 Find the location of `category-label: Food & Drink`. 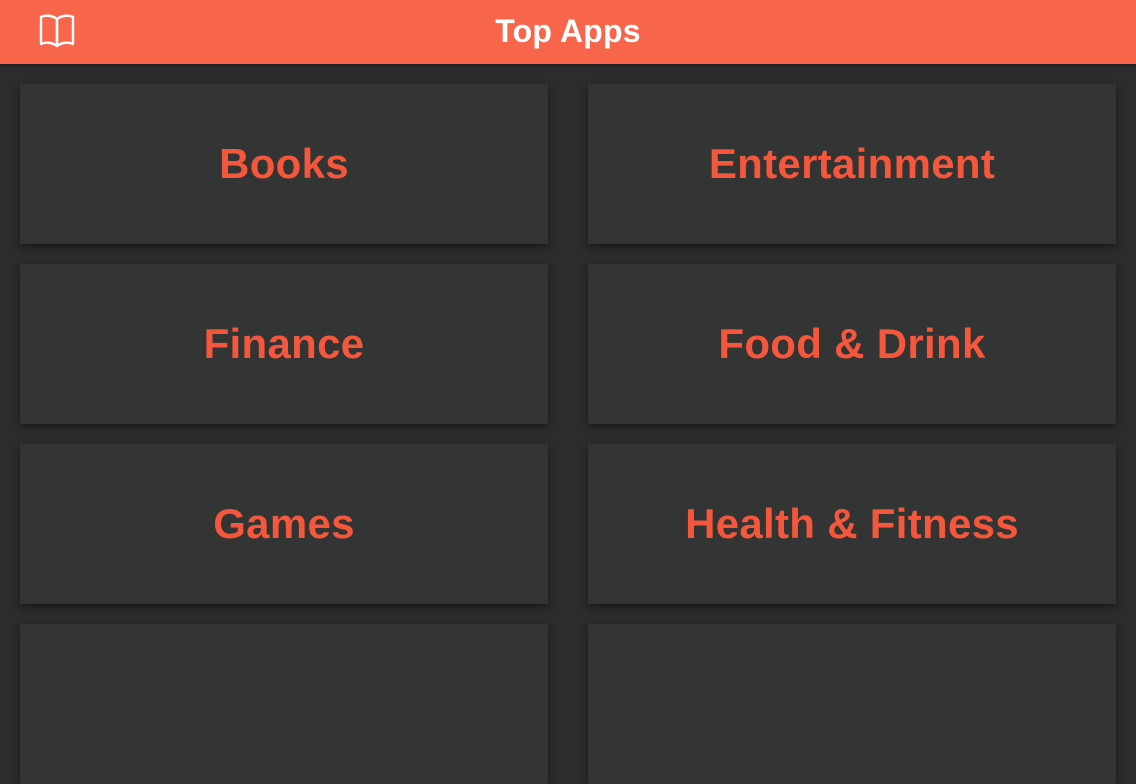

category-label: Food & Drink is located at coordinates (852, 343).